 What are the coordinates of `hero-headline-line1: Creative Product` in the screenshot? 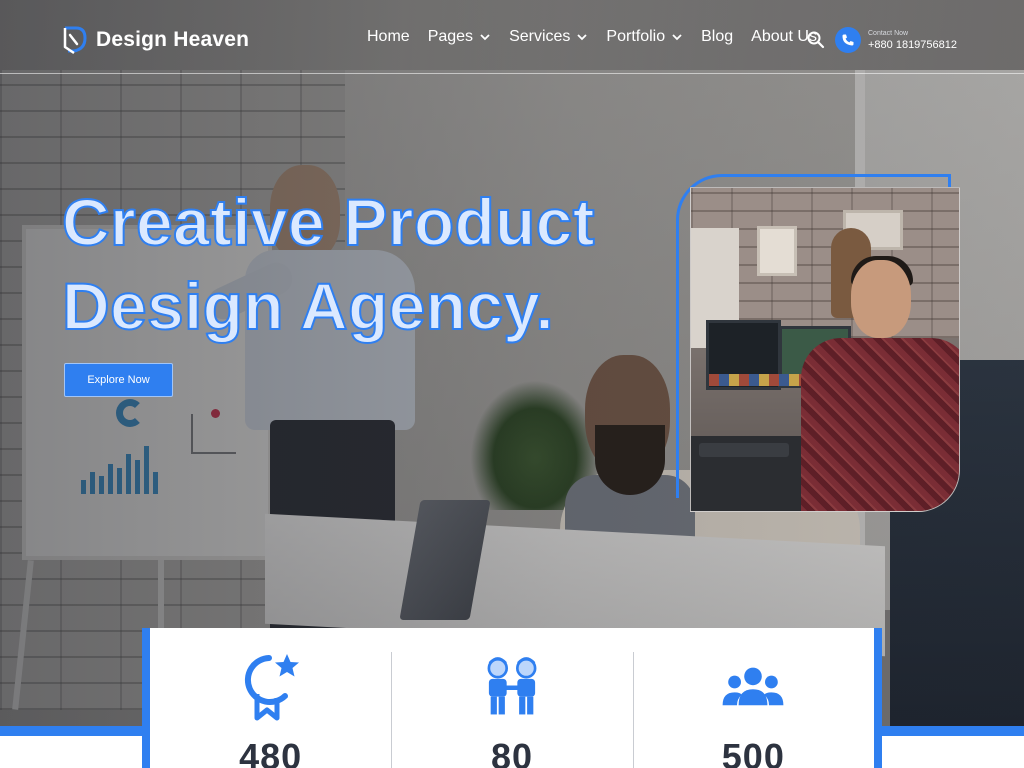 It's located at (328, 222).